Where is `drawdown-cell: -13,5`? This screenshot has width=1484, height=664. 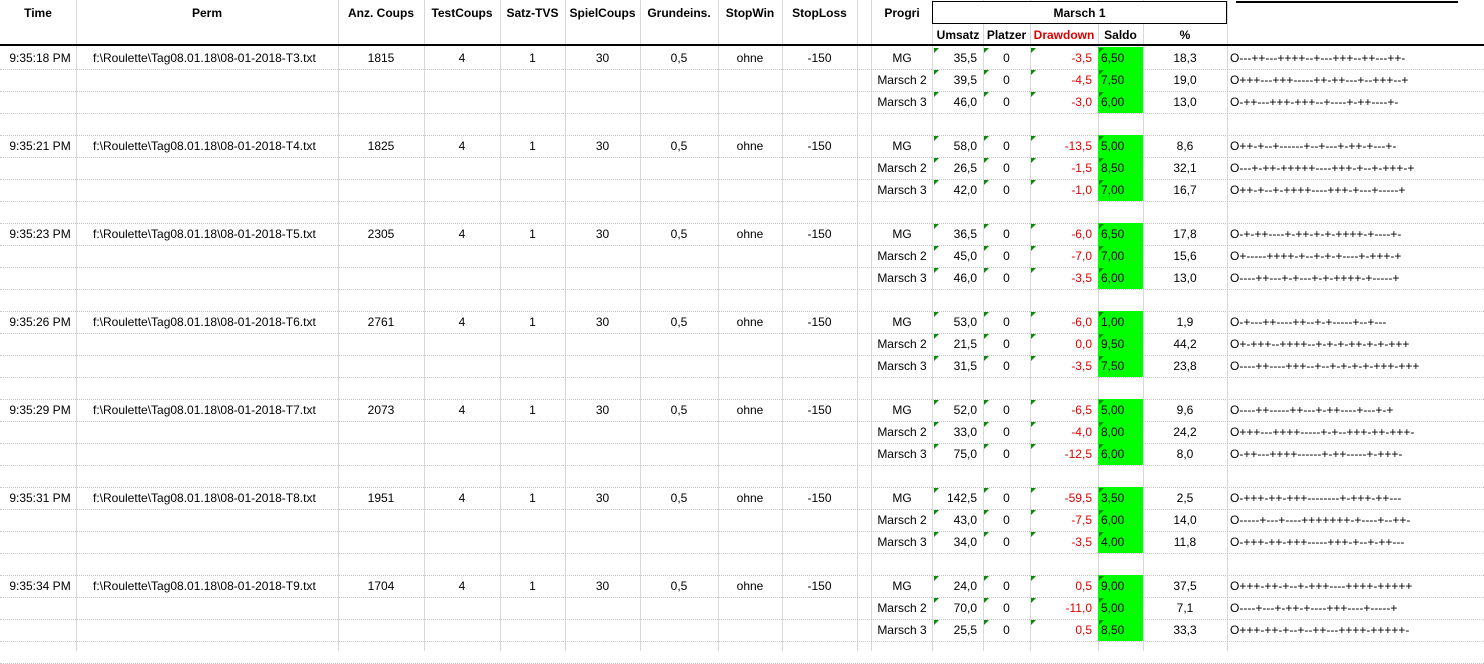 drawdown-cell: -13,5 is located at coordinates (1064, 146).